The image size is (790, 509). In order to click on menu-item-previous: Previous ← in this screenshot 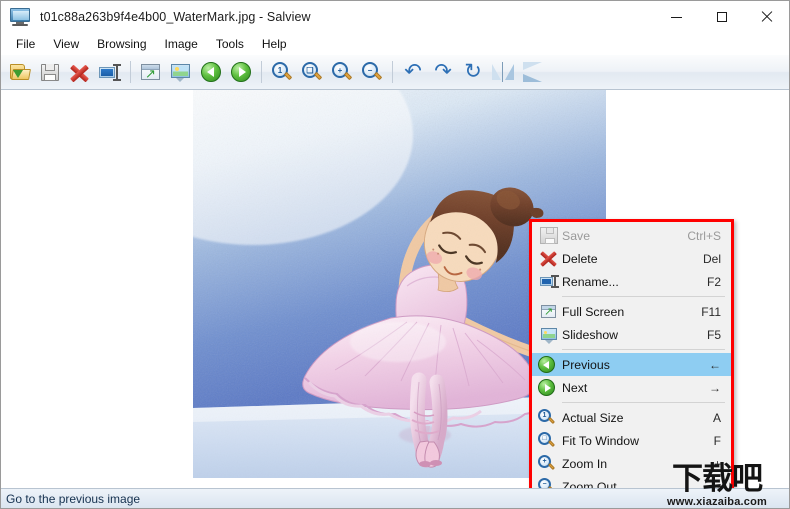, I will do `click(631, 364)`.